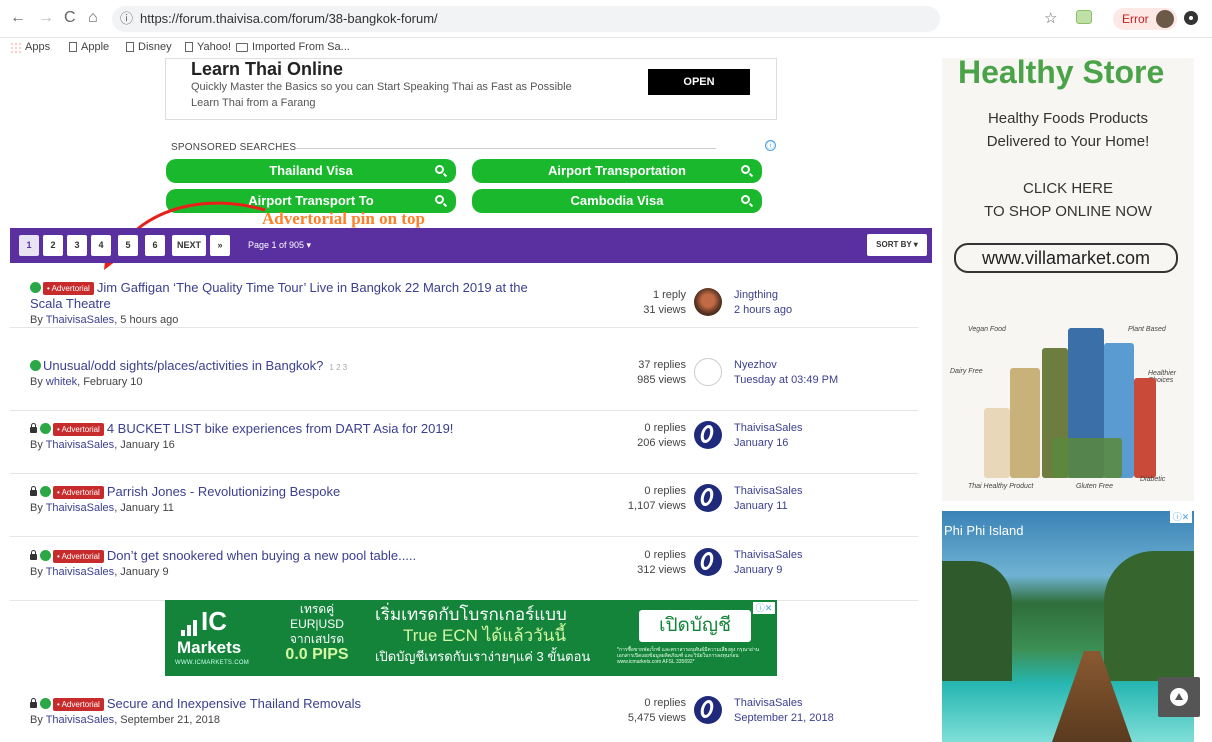 The width and height of the screenshot is (1212, 742). What do you see at coordinates (223, 491) in the screenshot?
I see `topic-title-link: Parrish Jones - Revolutionizing Bespoke` at bounding box center [223, 491].